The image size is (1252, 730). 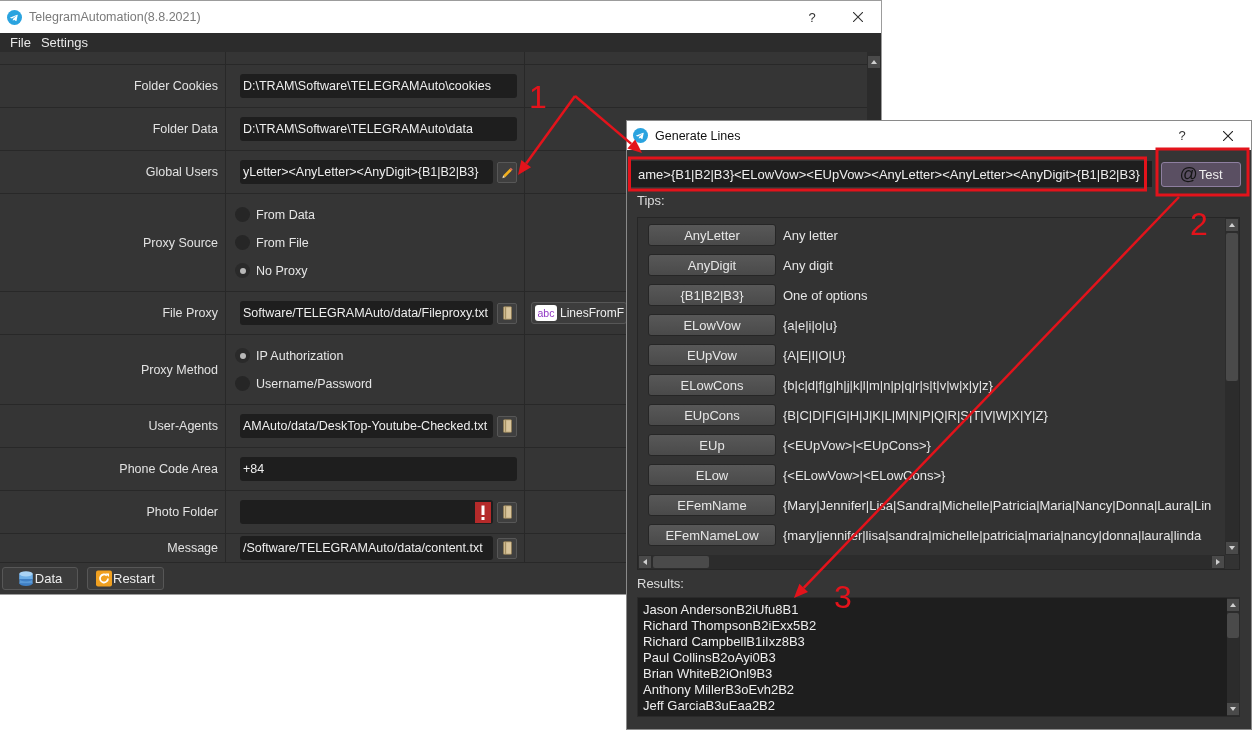 What do you see at coordinates (709, 706) in the screenshot?
I see `result-line: Jeff GarciaB3uEaa2B2` at bounding box center [709, 706].